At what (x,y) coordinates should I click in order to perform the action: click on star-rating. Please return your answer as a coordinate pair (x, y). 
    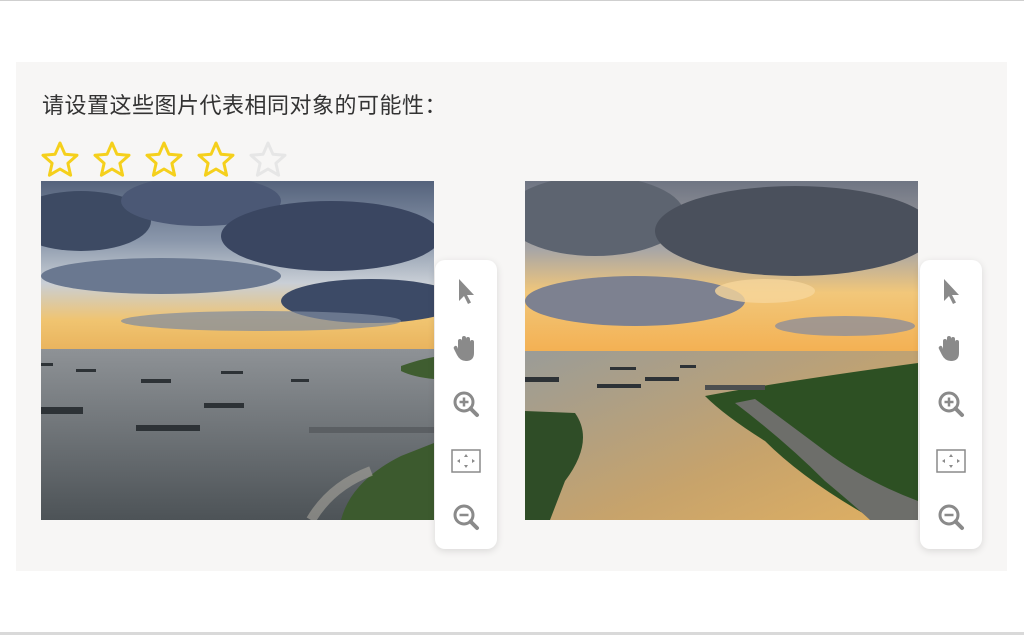
    Looking at the image, I should click on (164, 160).